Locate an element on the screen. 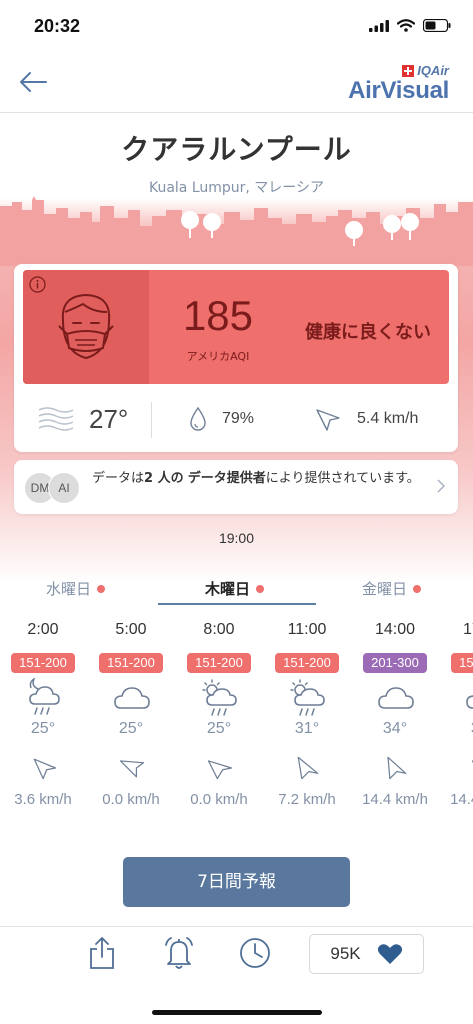  wind-value: 5.4 km/h is located at coordinates (388, 418).